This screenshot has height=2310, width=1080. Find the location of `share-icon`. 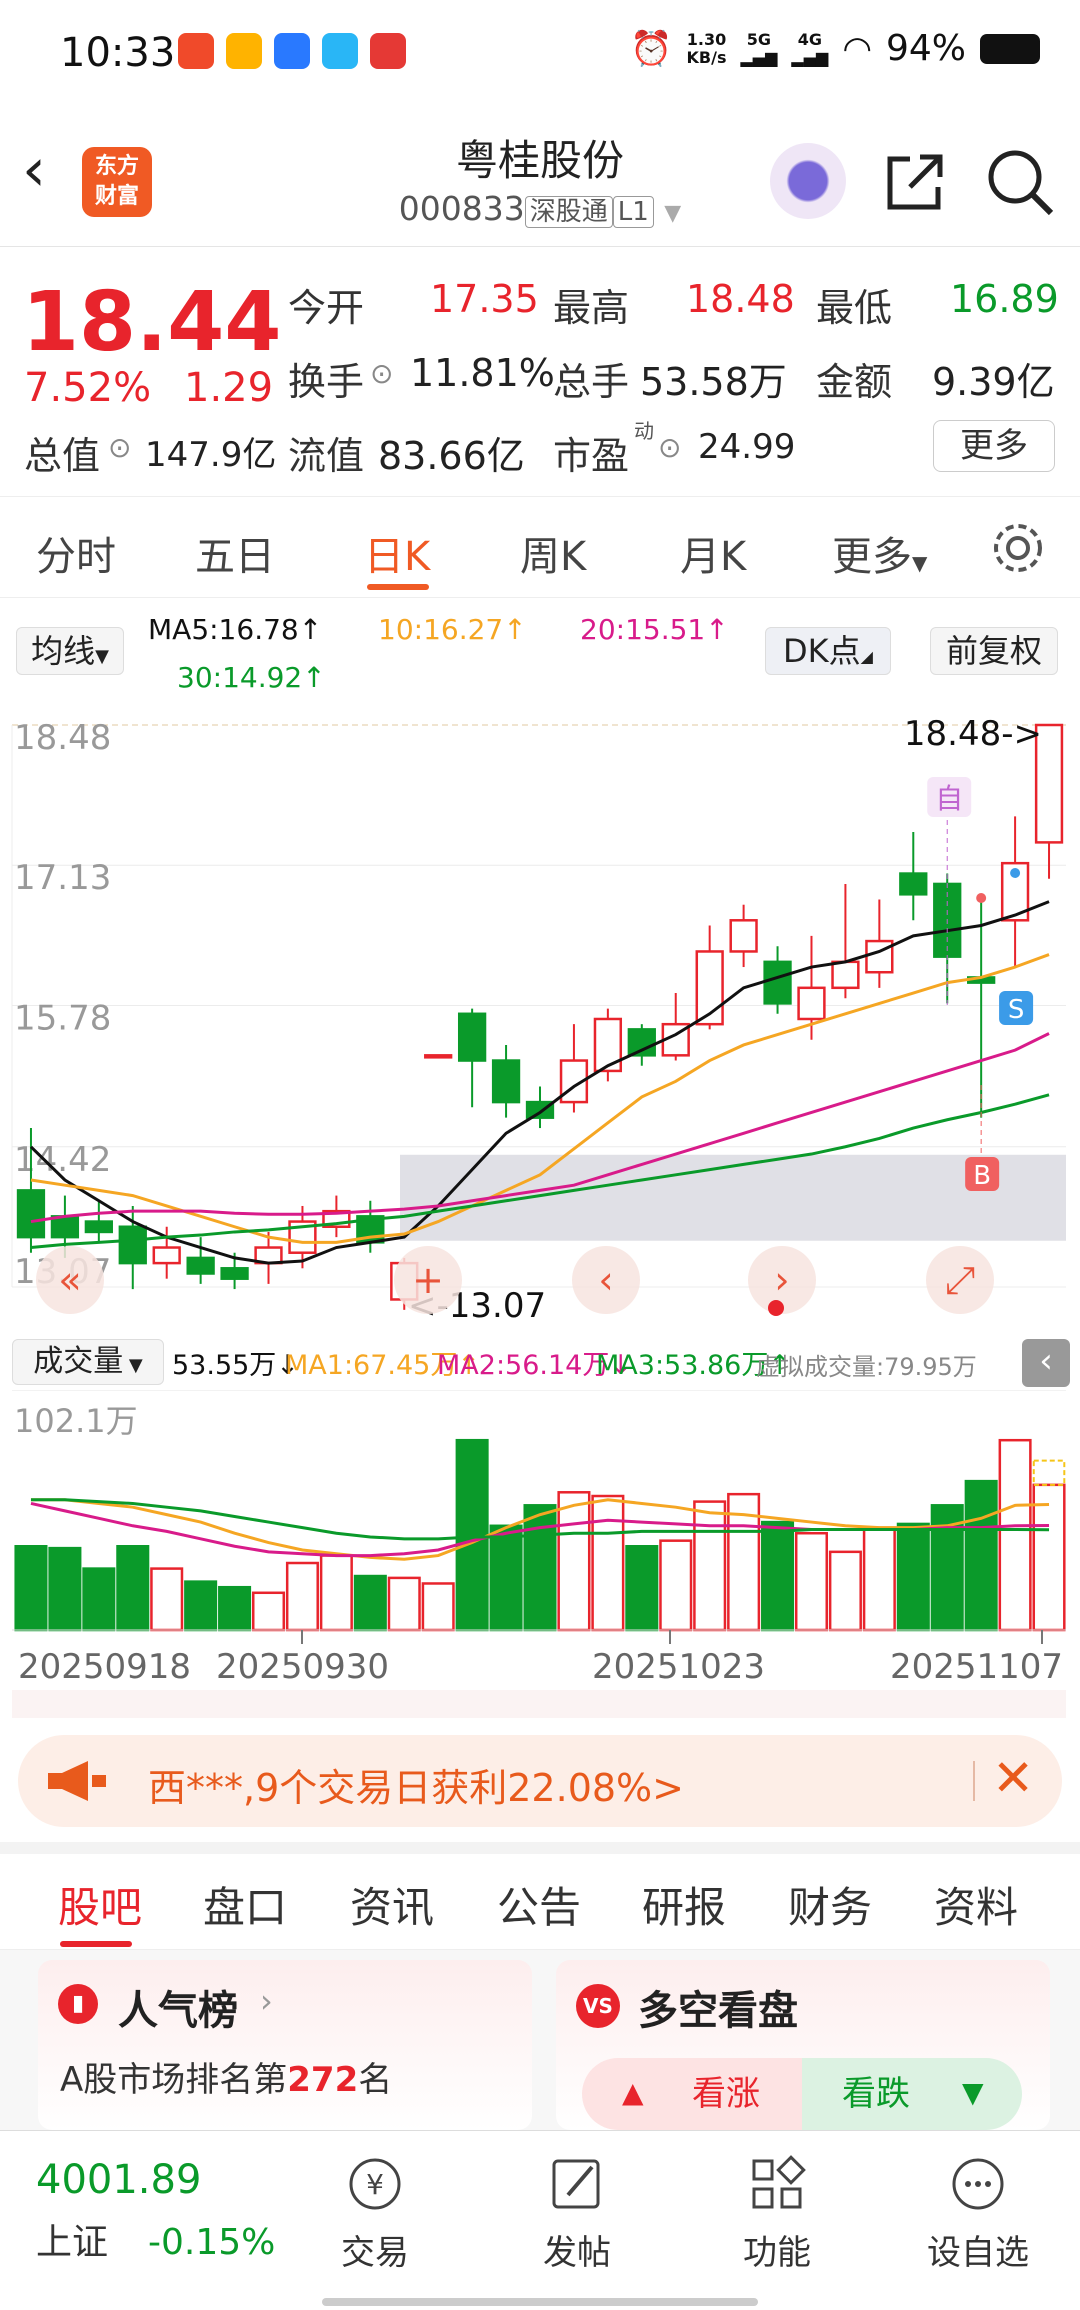

share-icon is located at coordinates (915, 182).